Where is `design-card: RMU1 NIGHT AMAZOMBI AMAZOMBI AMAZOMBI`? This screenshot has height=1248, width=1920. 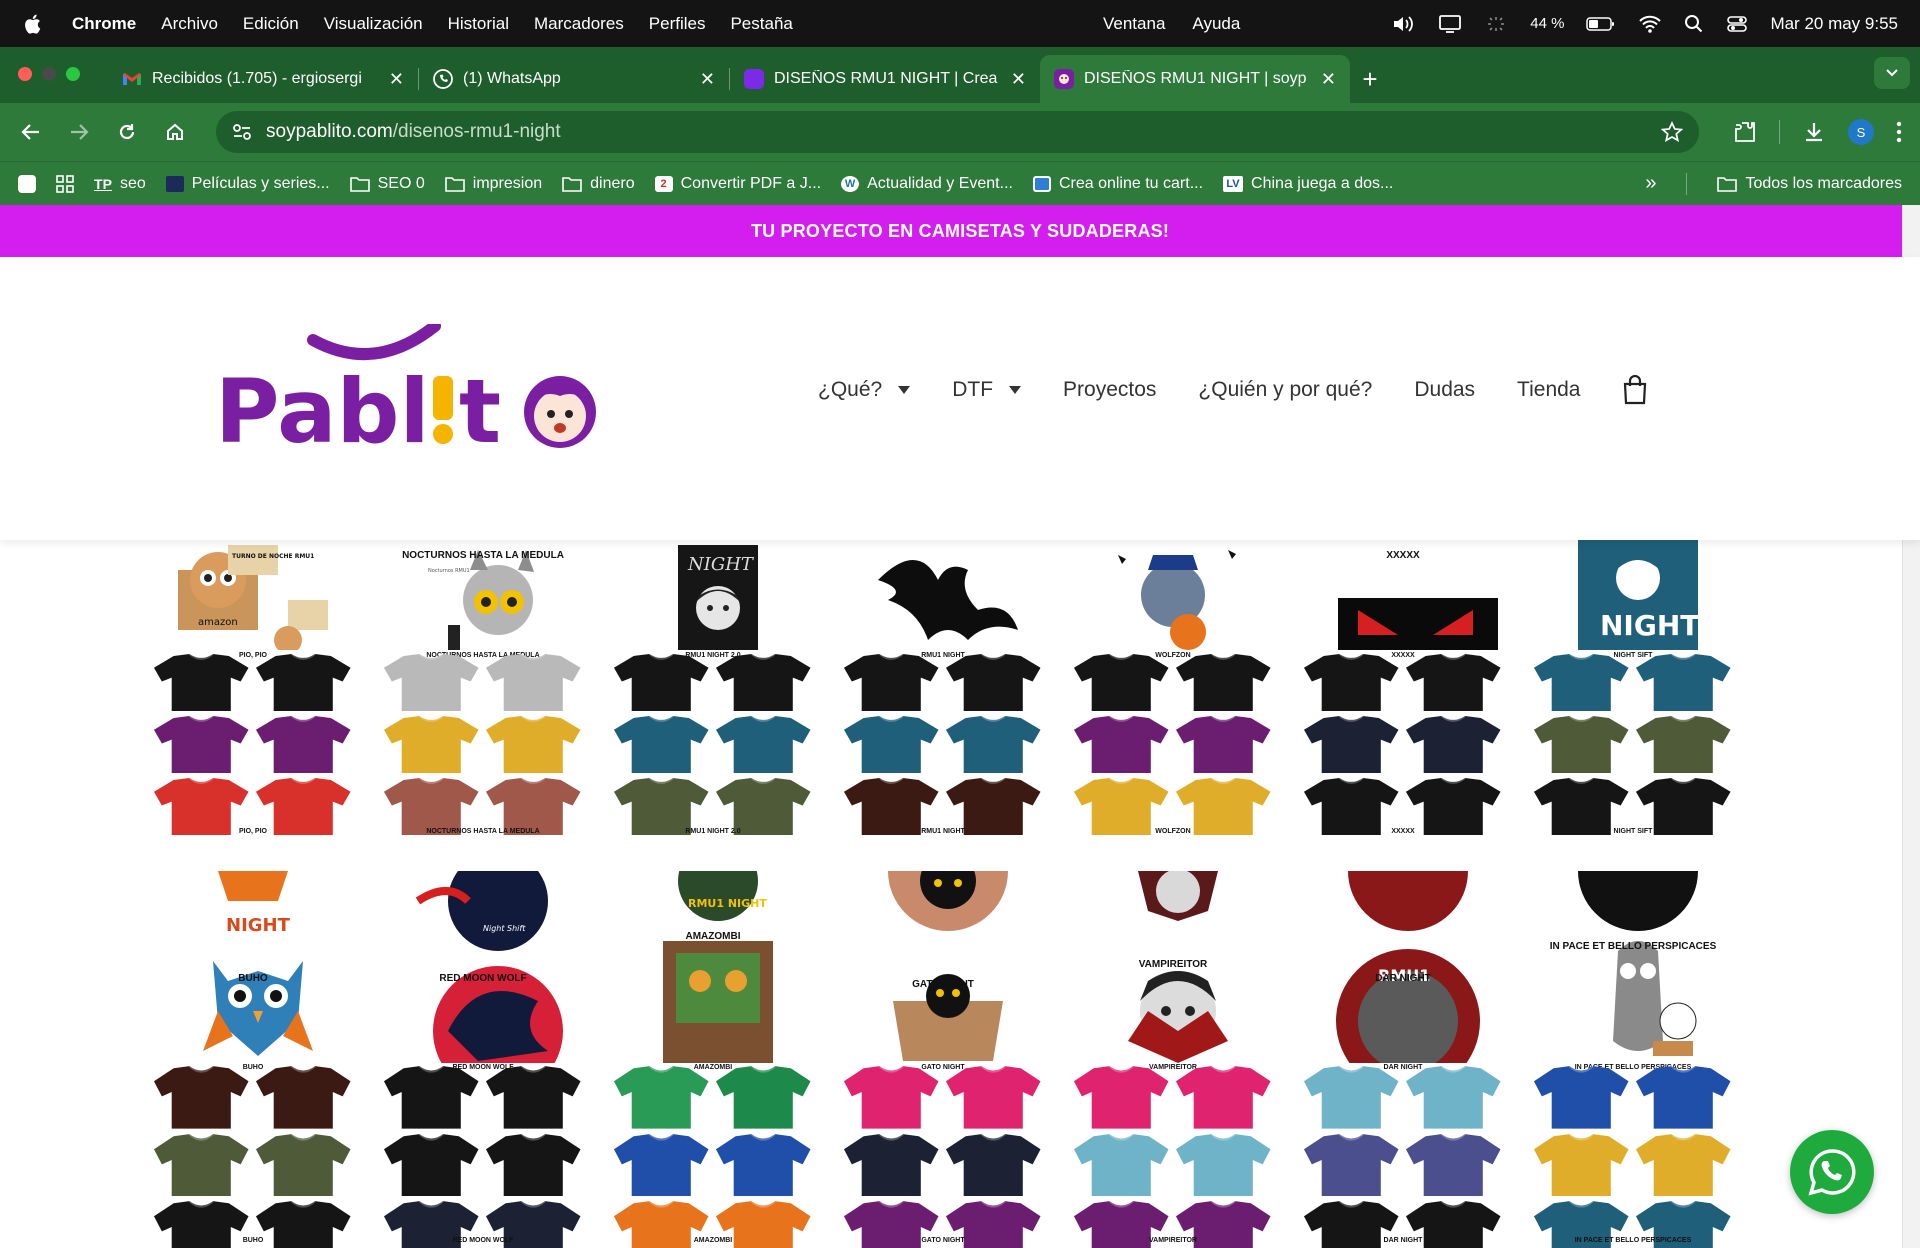
design-card: RMU1 NIGHT AMAZOMBI AMAZOMBI AMAZOMBI is located at coordinates (723, 1044).